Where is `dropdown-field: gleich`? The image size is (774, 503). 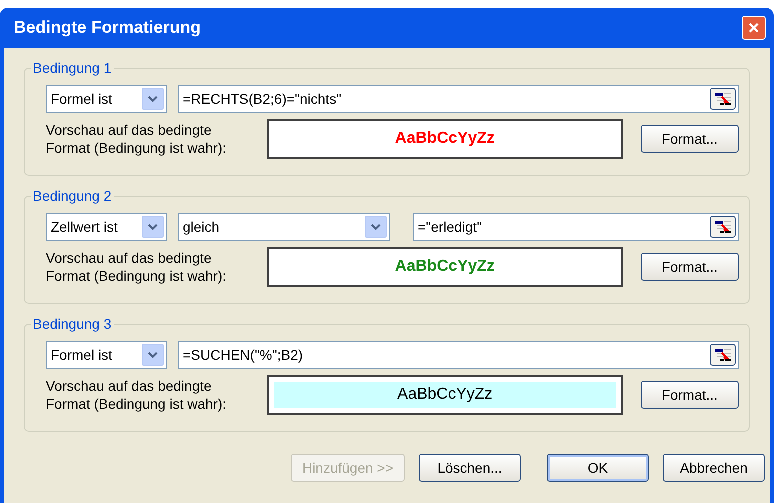
dropdown-field: gleich is located at coordinates (284, 227).